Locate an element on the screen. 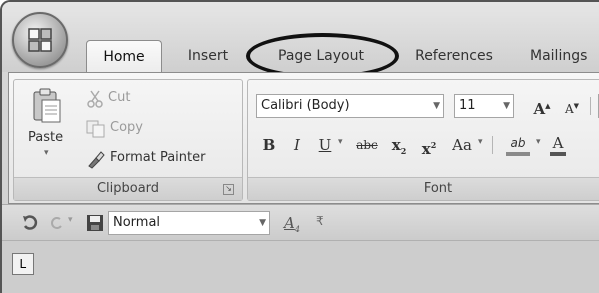  undo-icon is located at coordinates (30, 223).